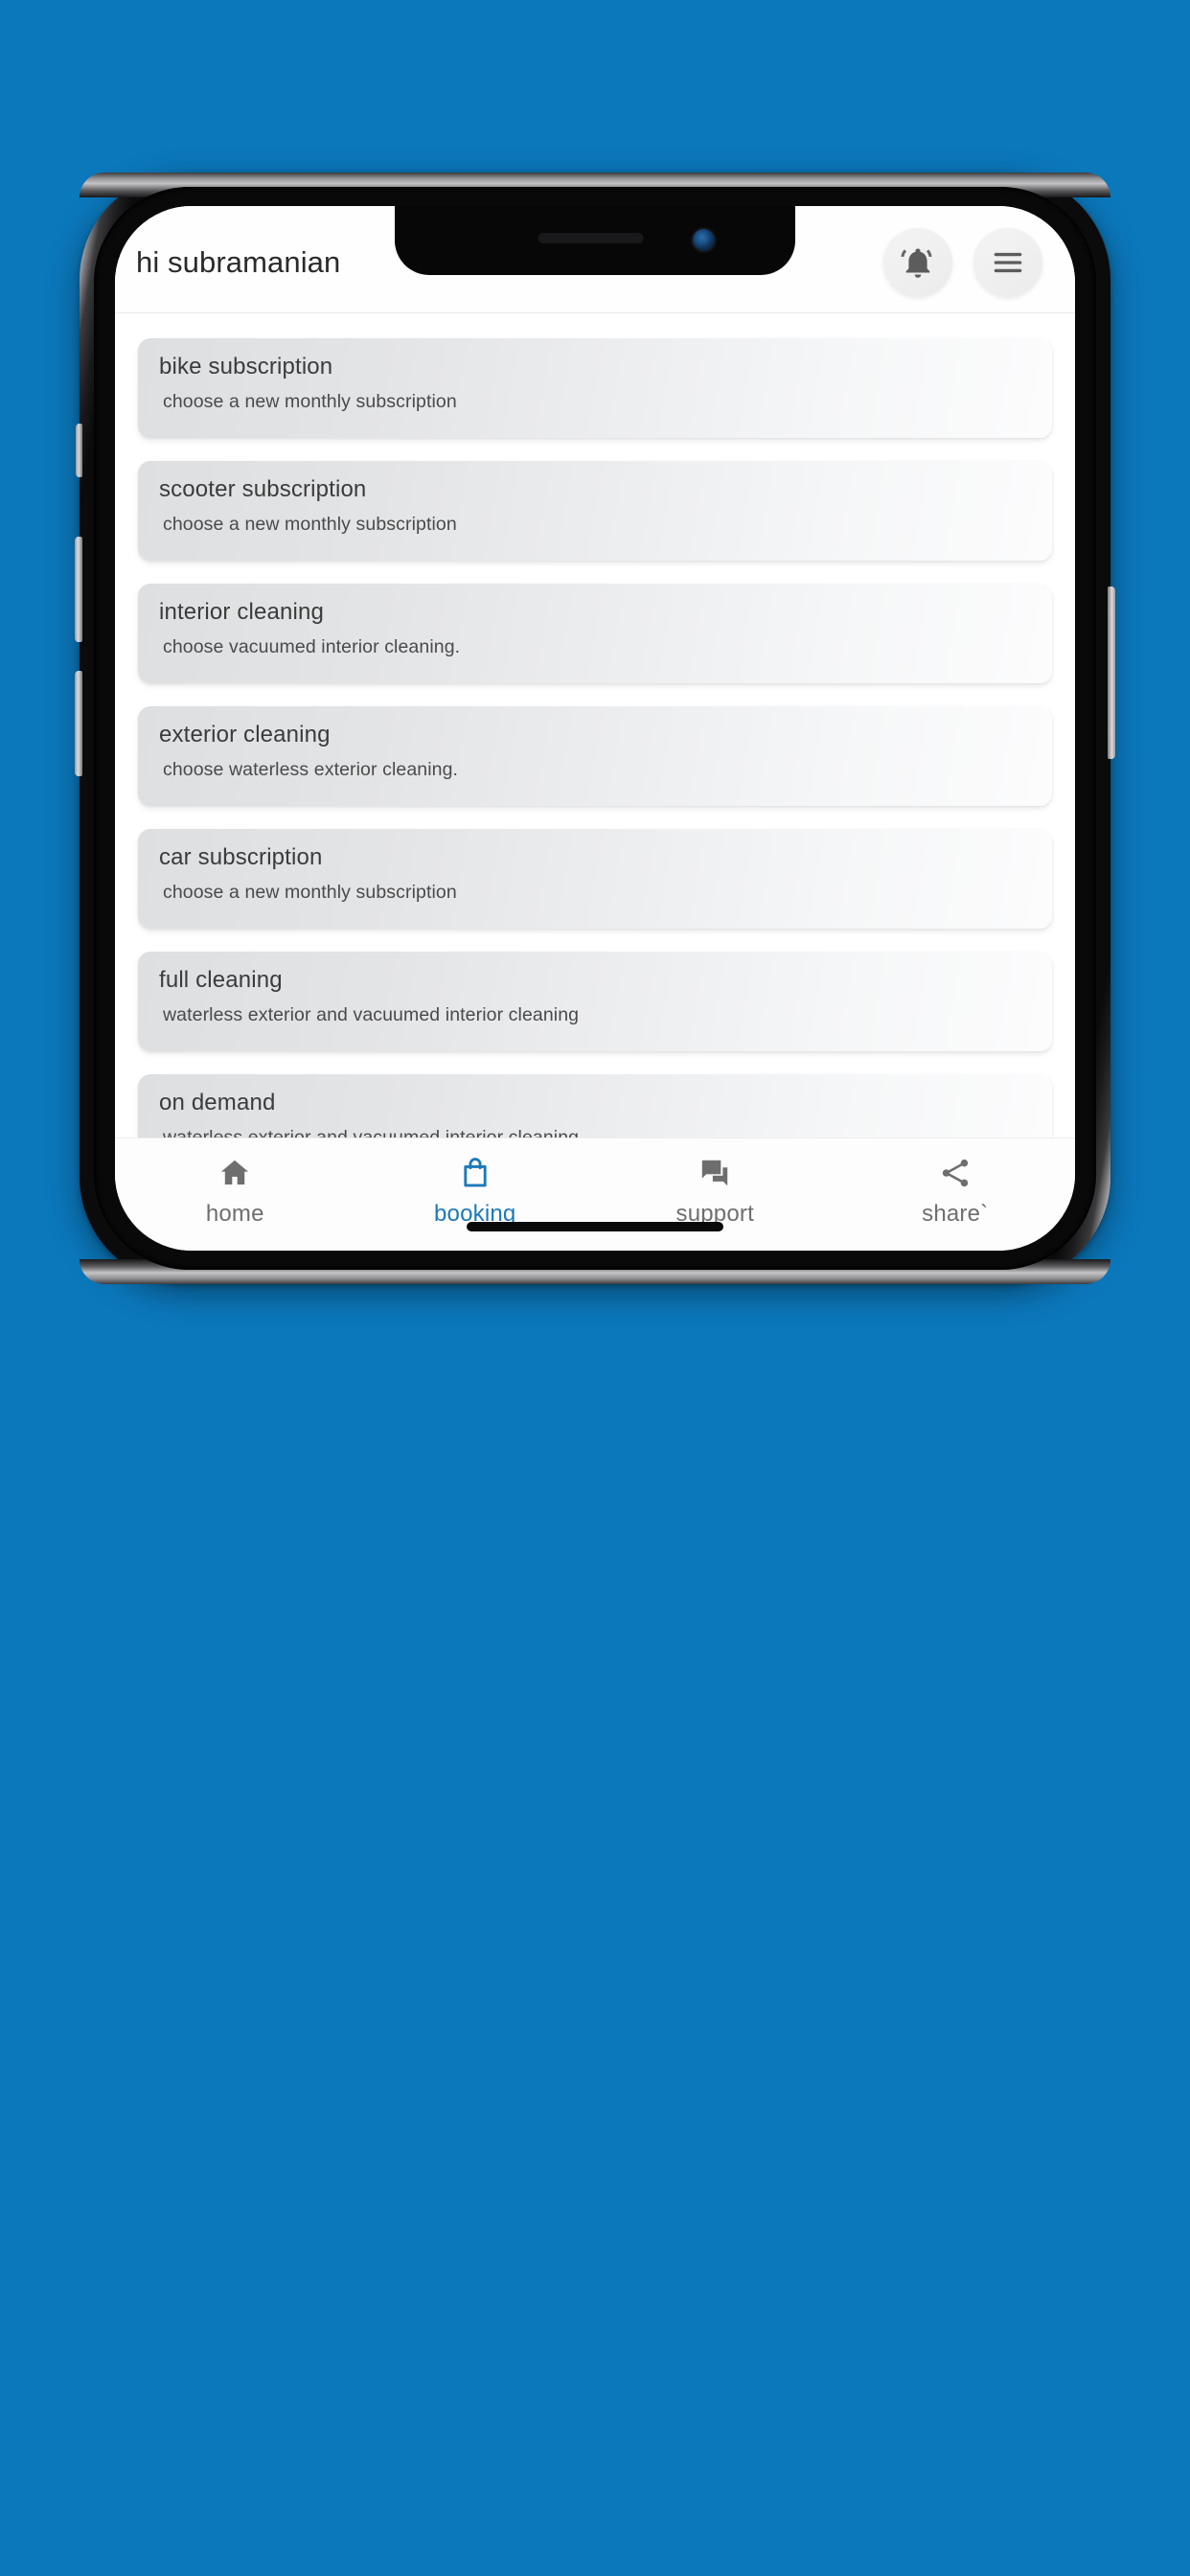 This screenshot has width=1190, height=2576. What do you see at coordinates (704, 240) in the screenshot?
I see `front-camera-icon` at bounding box center [704, 240].